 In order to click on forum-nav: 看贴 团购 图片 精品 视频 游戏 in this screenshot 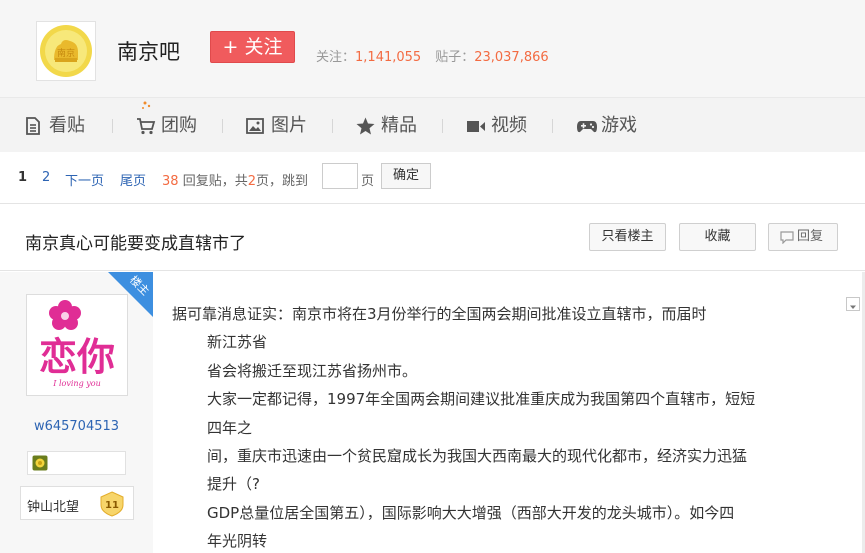, I will do `click(432, 124)`.